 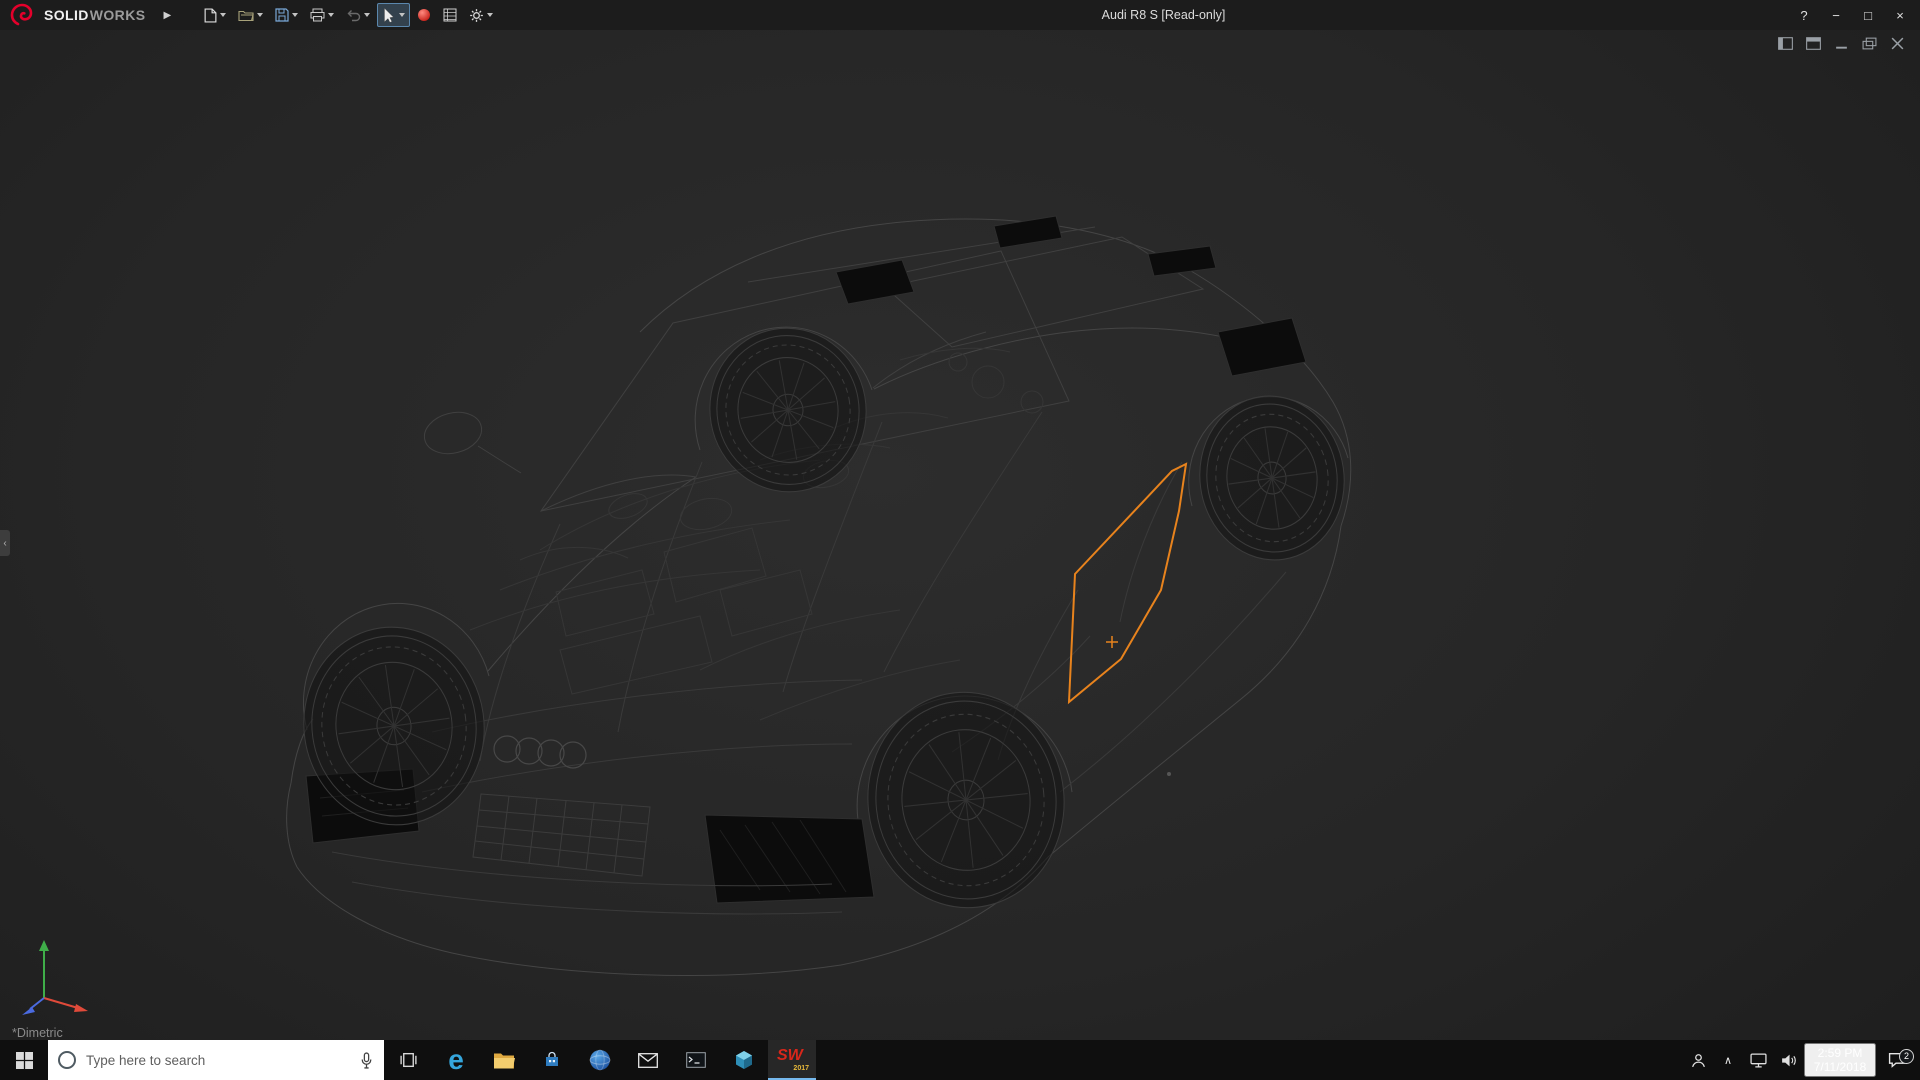 I want to click on options-button, so click(x=481, y=15).